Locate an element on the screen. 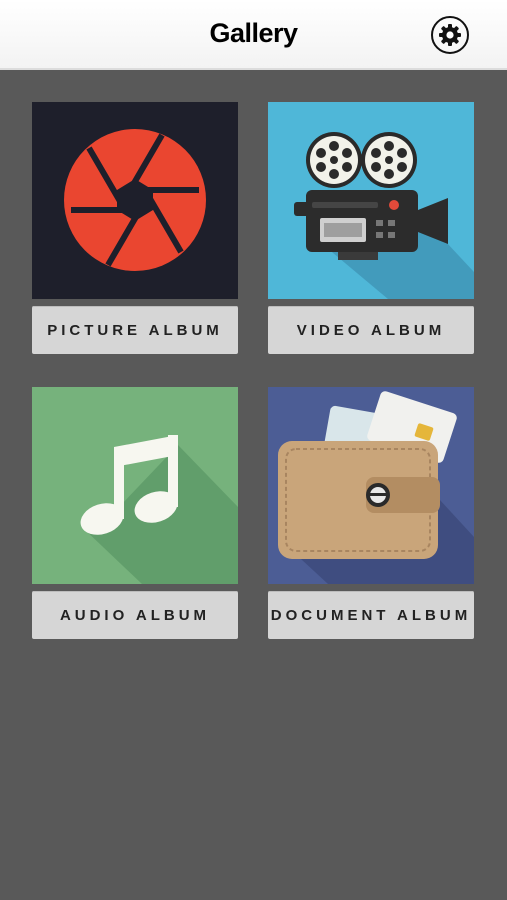 This screenshot has width=507, height=900. gear-icon is located at coordinates (450, 35).